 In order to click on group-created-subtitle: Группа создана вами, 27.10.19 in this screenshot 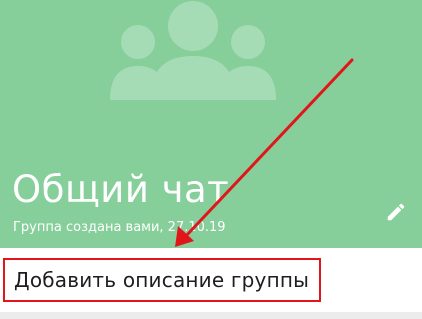, I will do `click(119, 227)`.